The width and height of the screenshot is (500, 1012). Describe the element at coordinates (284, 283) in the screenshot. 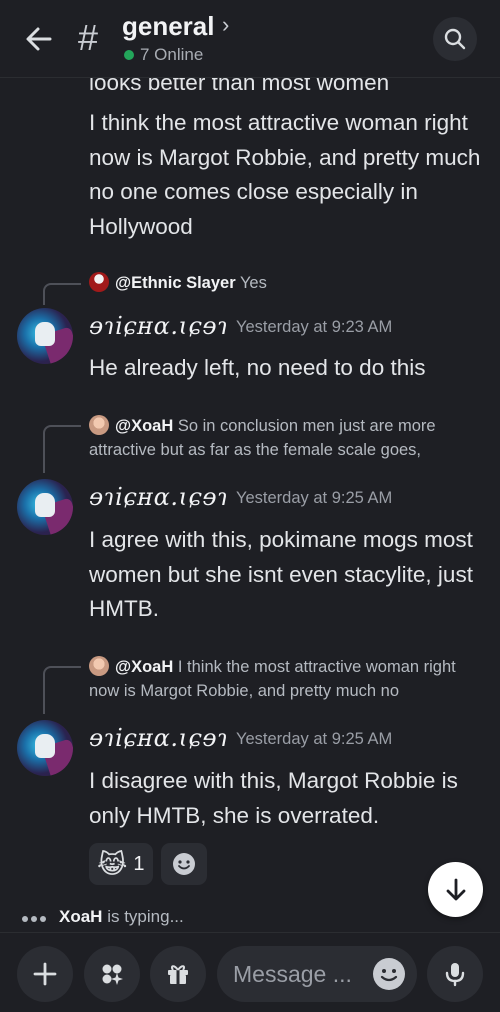

I see `reply-preview: @Ethnic Slayer Yes` at that location.